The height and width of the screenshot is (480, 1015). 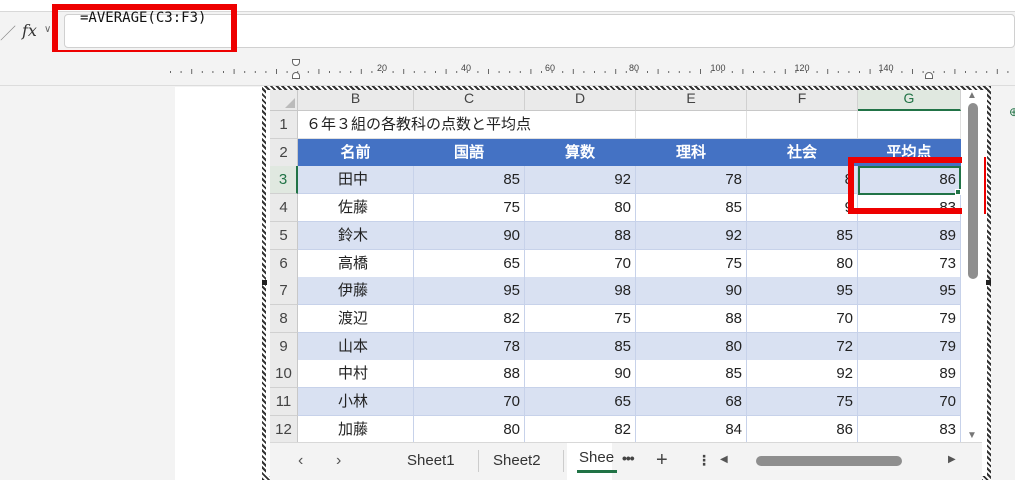 I want to click on ruler-label: 60, so click(x=550, y=68).